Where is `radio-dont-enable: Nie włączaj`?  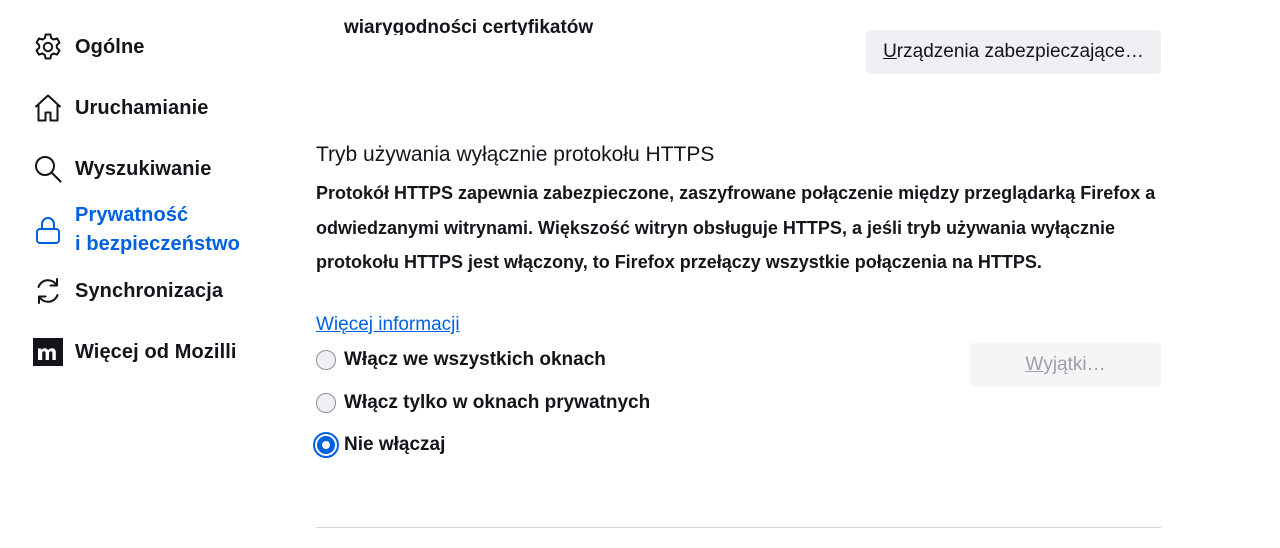
radio-dont-enable: Nie włączaj is located at coordinates (379, 445).